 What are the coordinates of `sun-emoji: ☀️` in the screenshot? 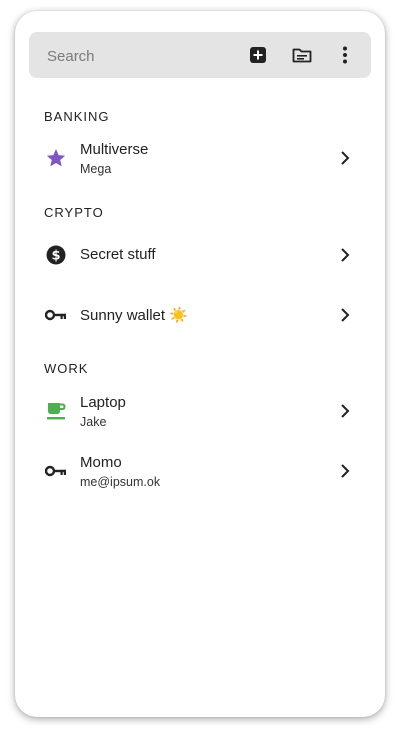 It's located at (178, 315).